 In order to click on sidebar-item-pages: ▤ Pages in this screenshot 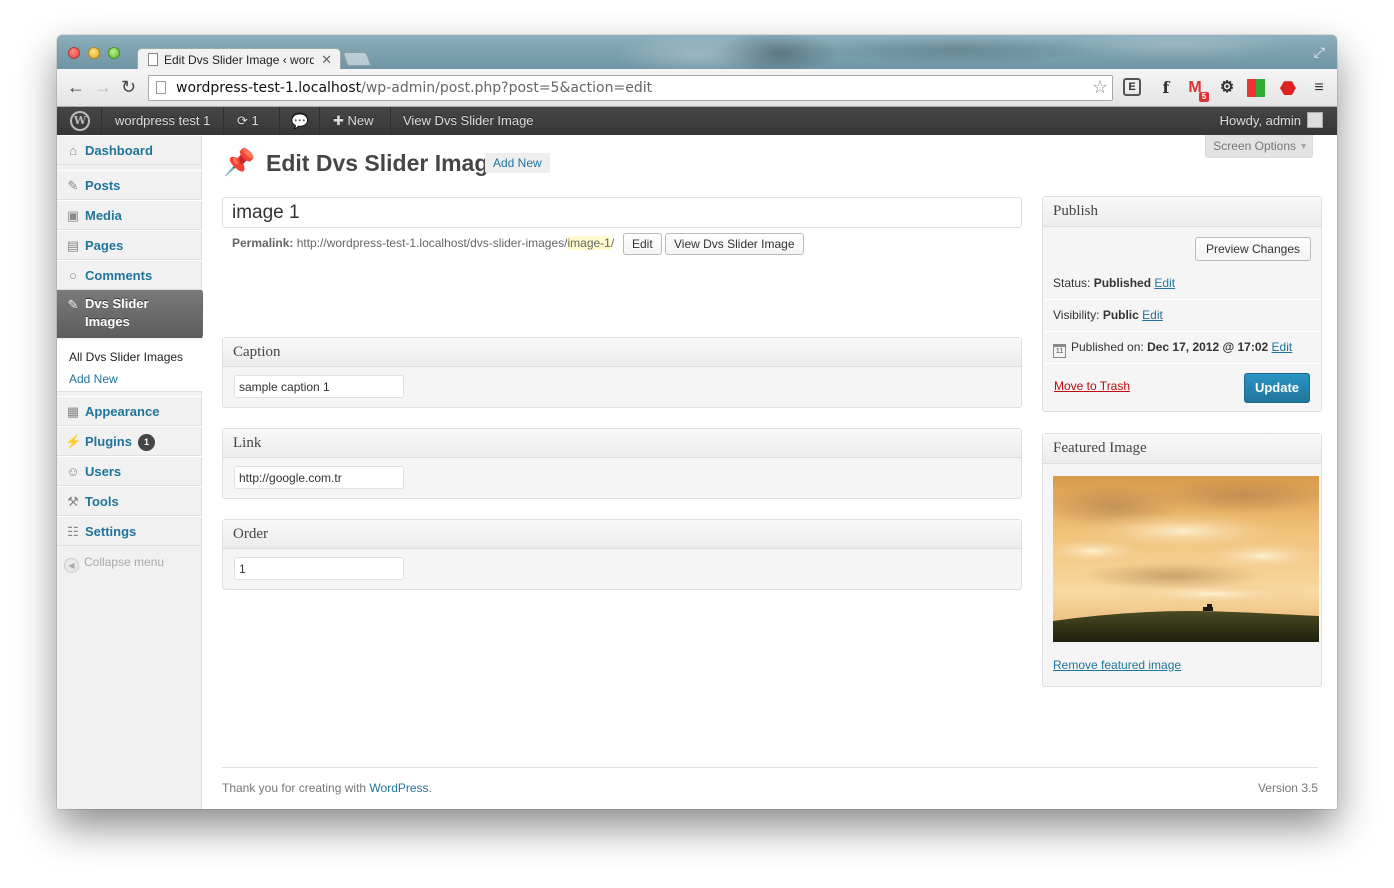, I will do `click(129, 245)`.